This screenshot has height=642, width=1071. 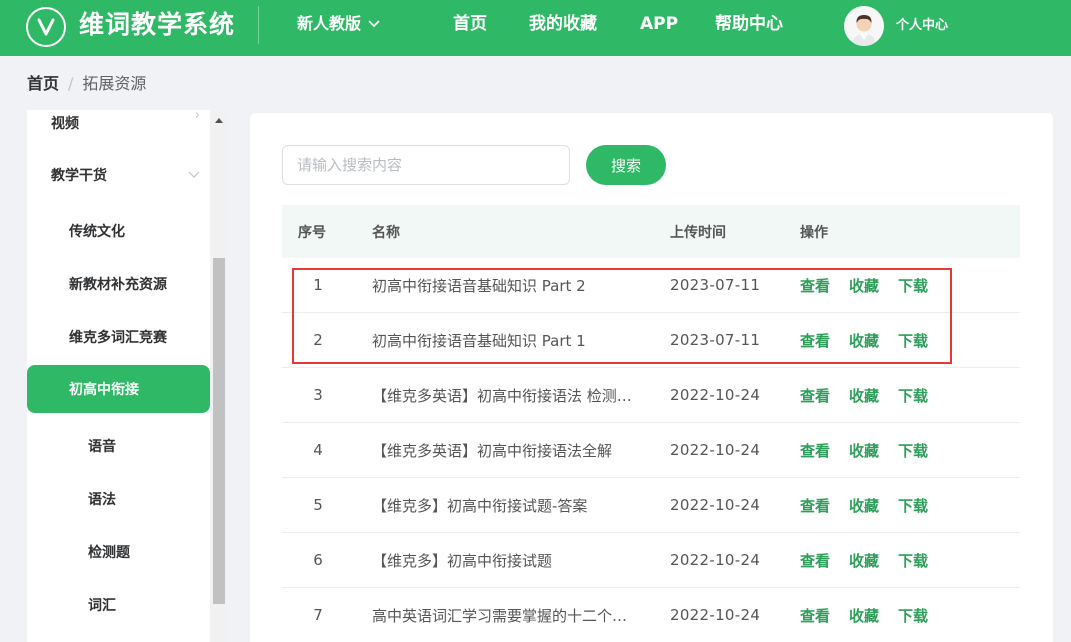 I want to click on brand-name: 维词教学系统, so click(x=157, y=25).